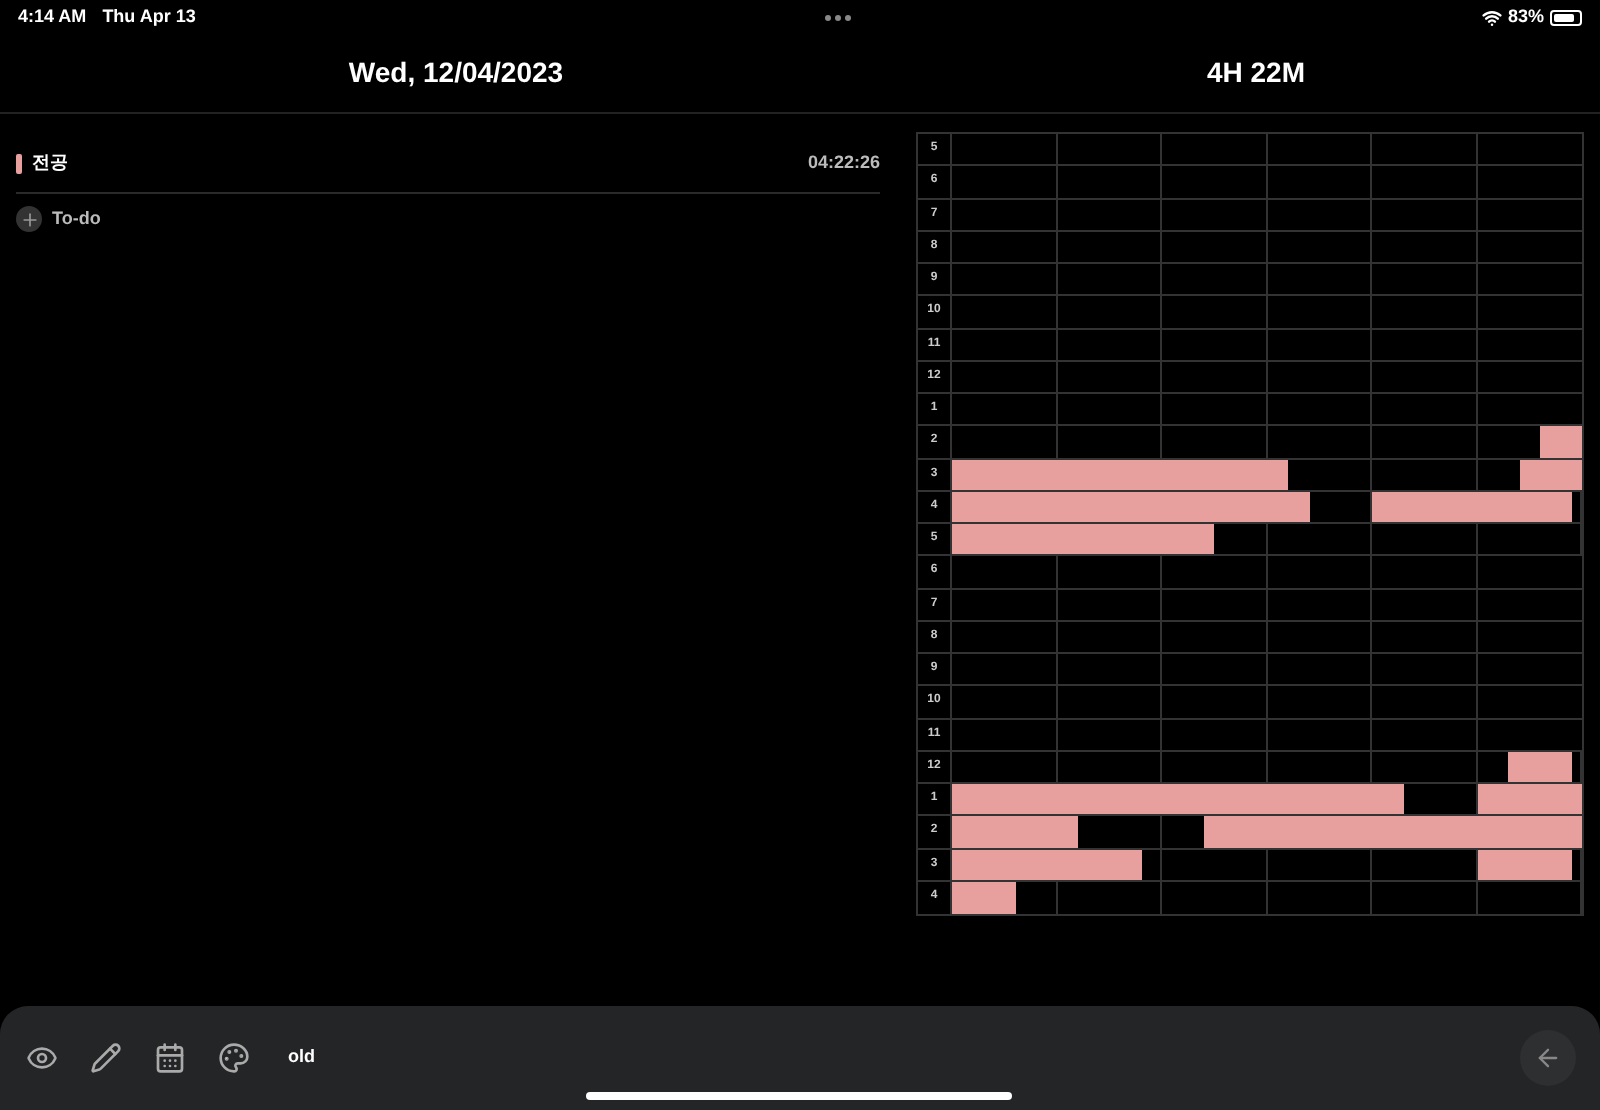 The height and width of the screenshot is (1110, 1600). What do you see at coordinates (1256, 73) in the screenshot?
I see `total-time: 4H 22M` at bounding box center [1256, 73].